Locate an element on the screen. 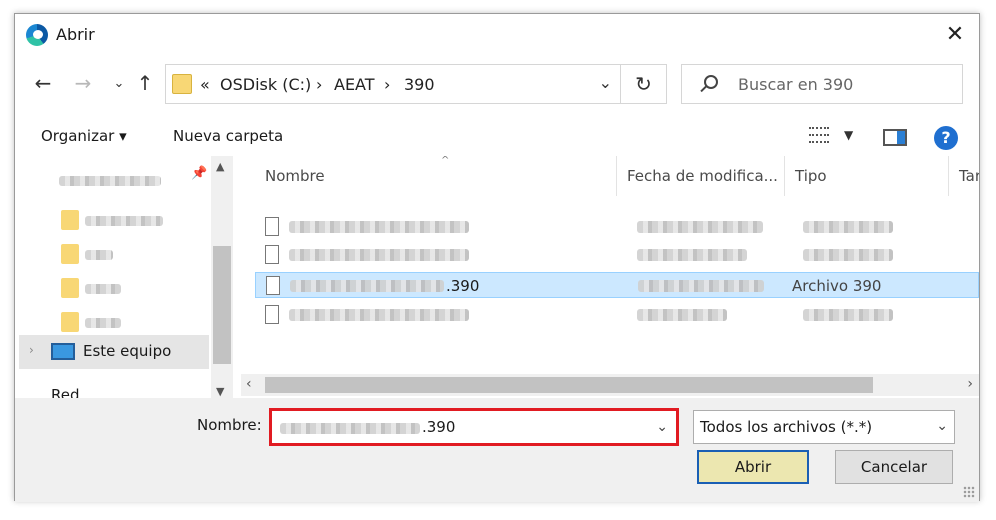 The image size is (996, 520). file-extension: .390 is located at coordinates (463, 286).